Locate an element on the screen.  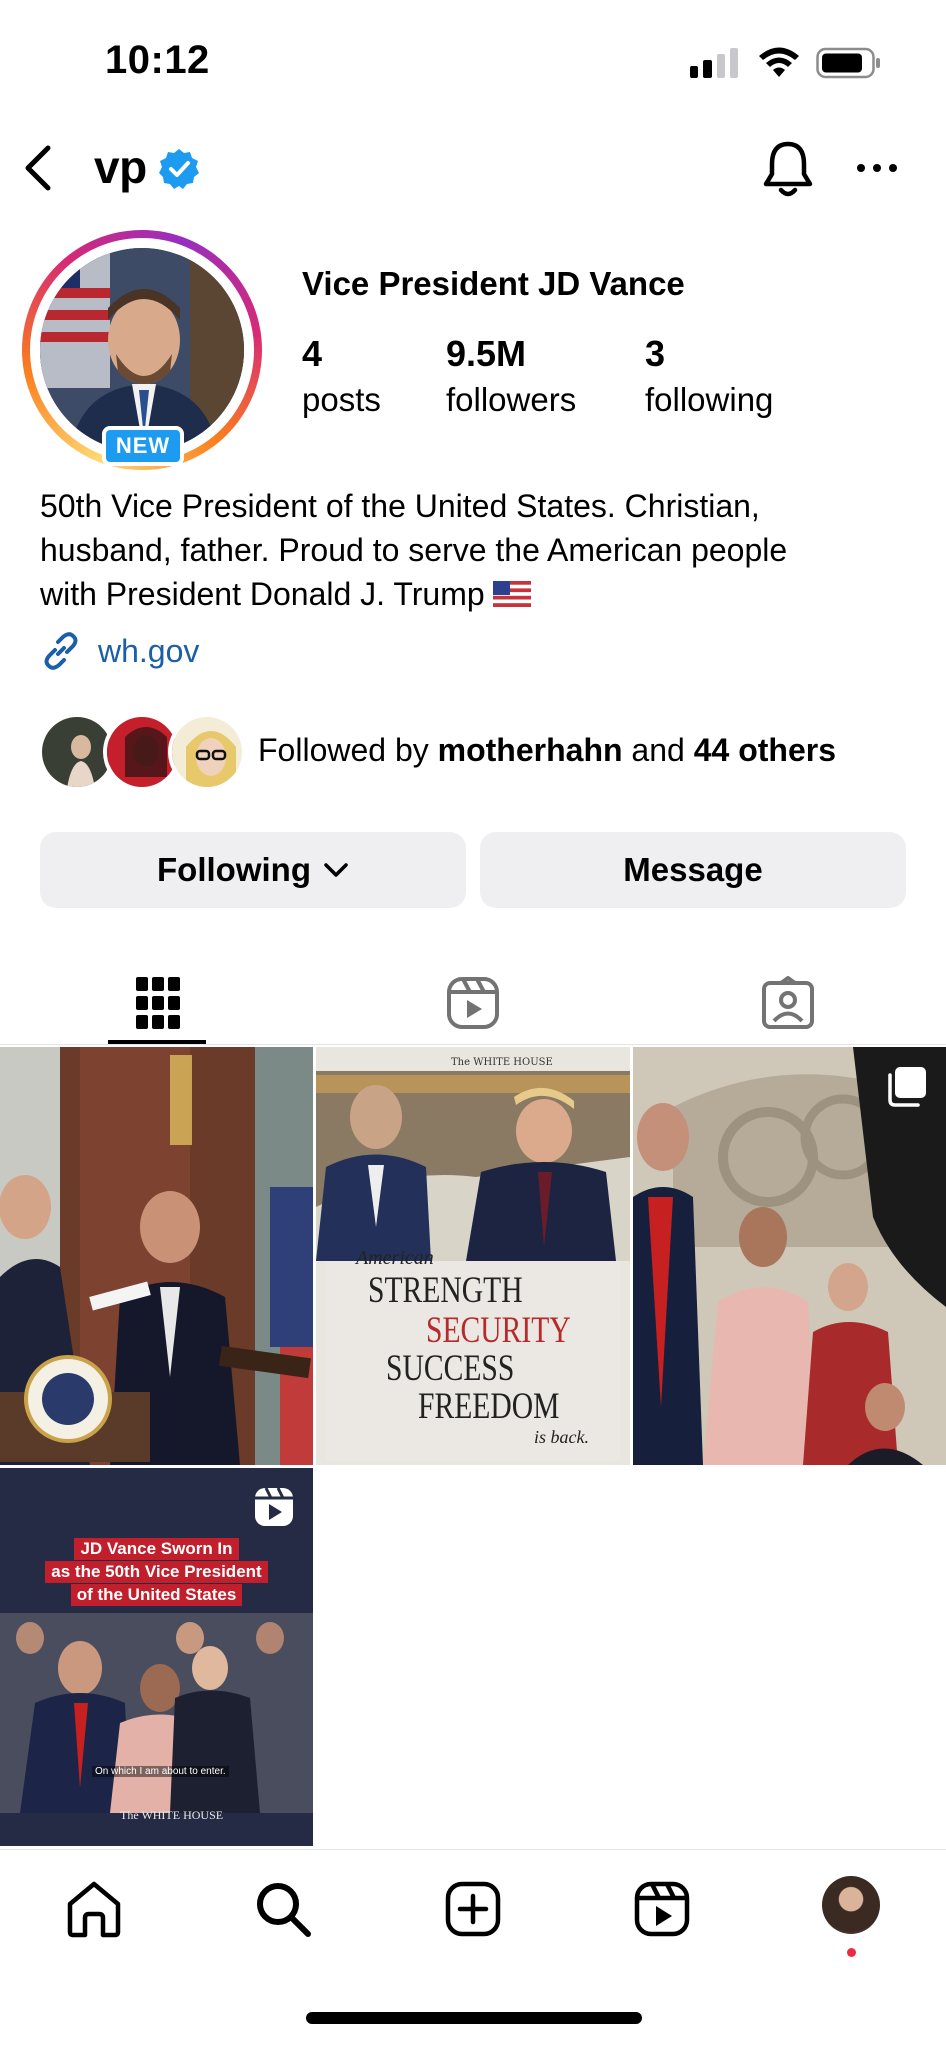
profile-username: vp is located at coordinates (120, 167).